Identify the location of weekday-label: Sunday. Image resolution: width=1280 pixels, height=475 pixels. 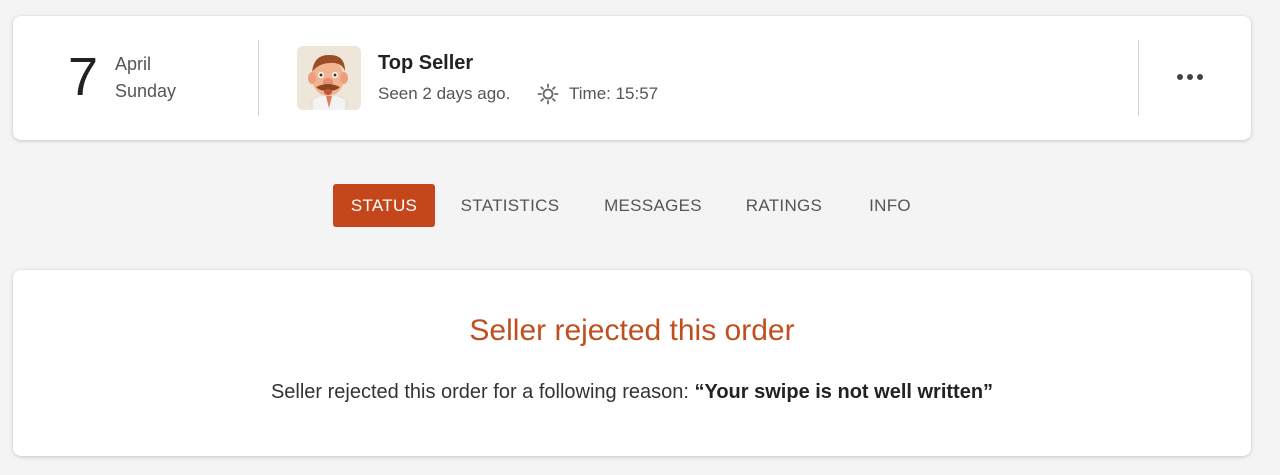
(146, 91).